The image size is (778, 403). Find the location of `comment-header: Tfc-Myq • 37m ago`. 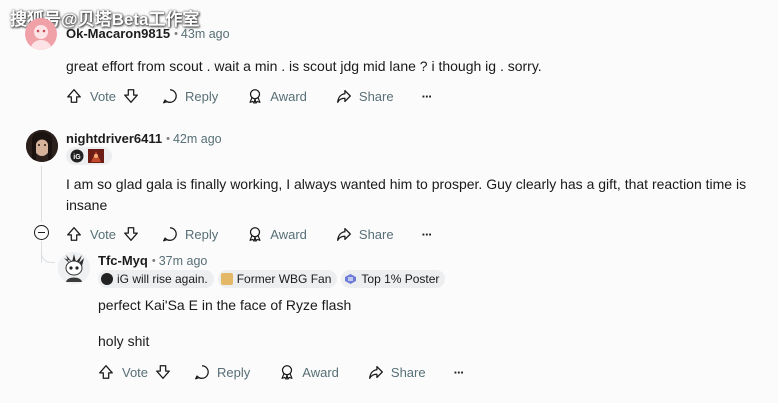

comment-header: Tfc-Myq • 37m ago is located at coordinates (152, 260).